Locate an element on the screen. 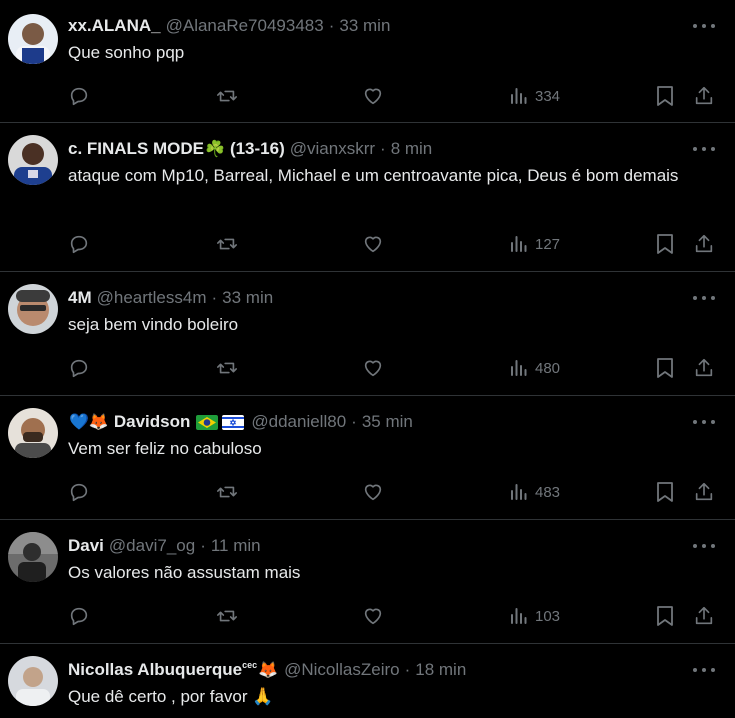  author-name: Nicollas Albuquerque is located at coordinates (155, 670).